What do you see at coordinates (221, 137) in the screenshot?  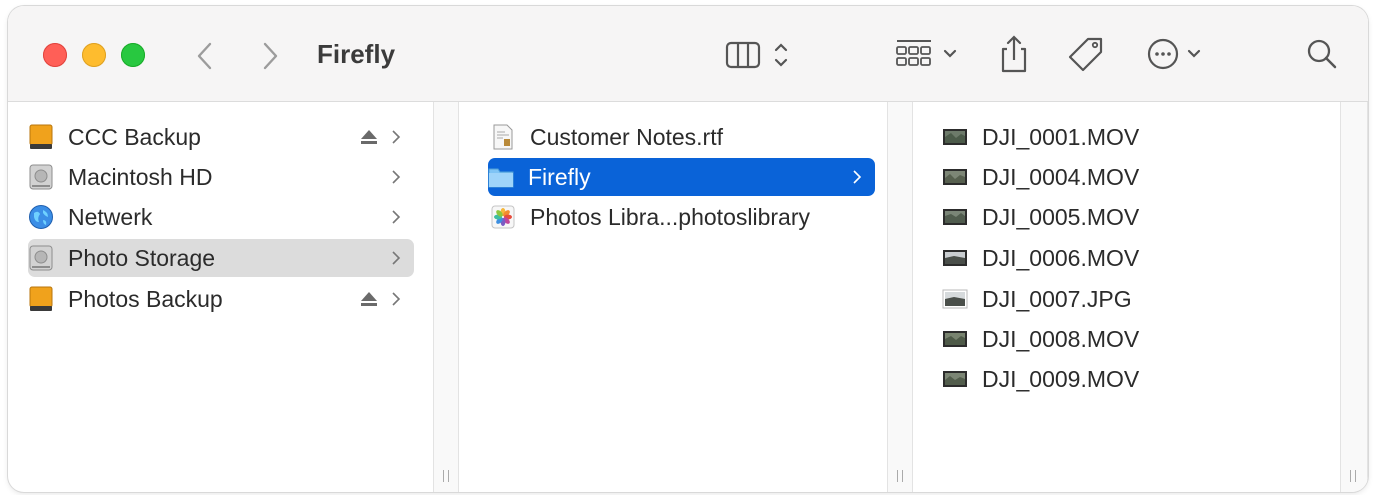 I see `list-item-ccc-backup: CCC Backup` at bounding box center [221, 137].